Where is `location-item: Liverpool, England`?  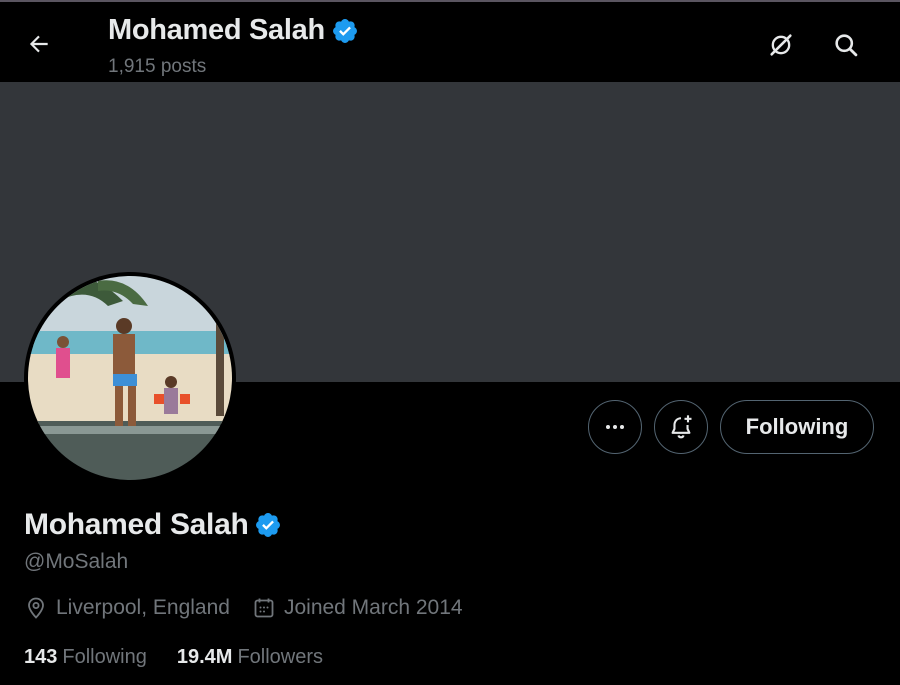 location-item: Liverpool, England is located at coordinates (127, 608).